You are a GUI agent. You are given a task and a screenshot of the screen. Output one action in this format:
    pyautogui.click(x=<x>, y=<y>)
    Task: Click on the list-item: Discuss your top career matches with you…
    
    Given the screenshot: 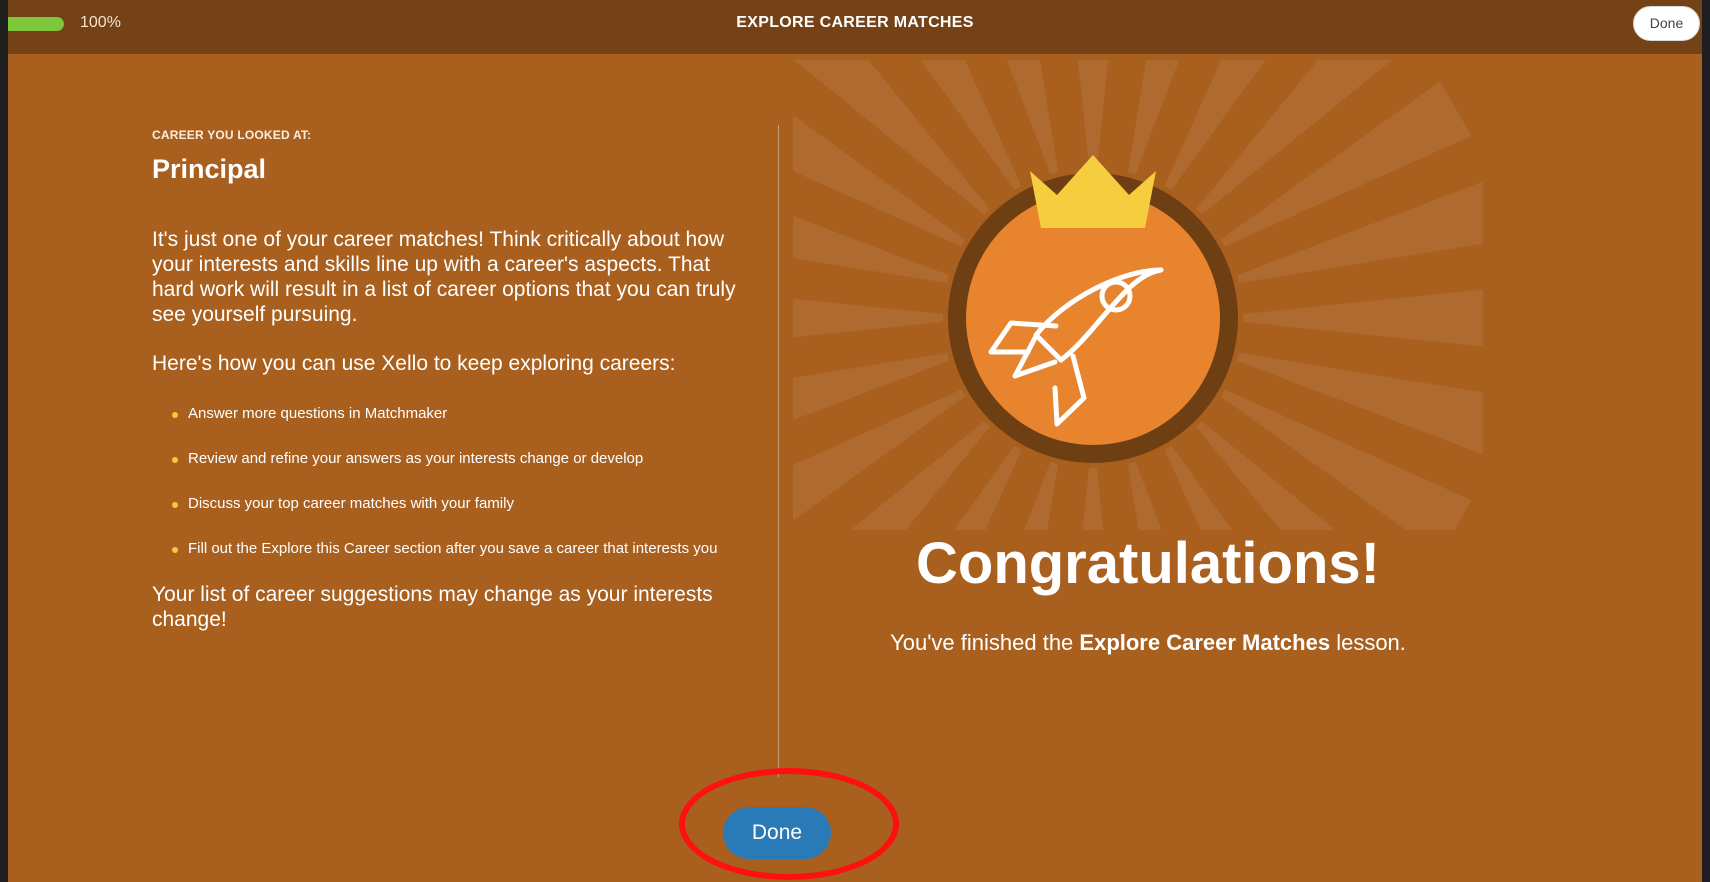 What is the action you would take?
    pyautogui.click(x=444, y=504)
    